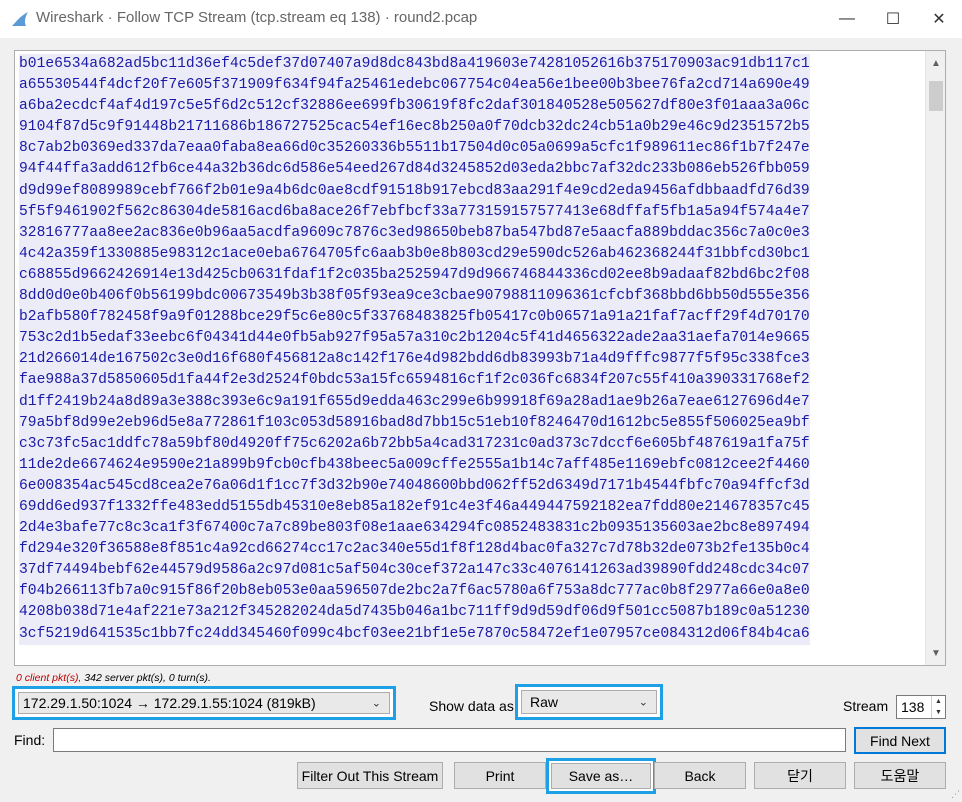 This screenshot has width=962, height=802. Describe the element at coordinates (913, 707) in the screenshot. I see `stream-number-value: 138` at that location.